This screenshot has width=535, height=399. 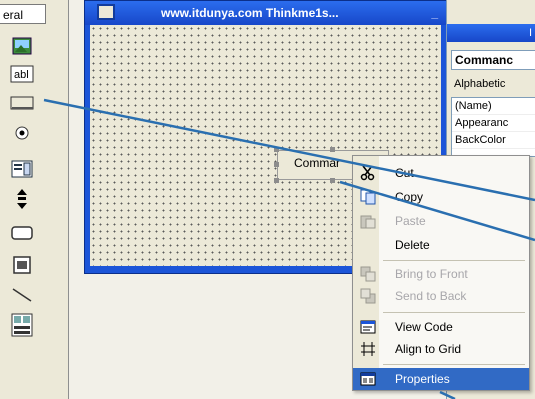 I want to click on frame-tool-icon, so click(x=22, y=233).